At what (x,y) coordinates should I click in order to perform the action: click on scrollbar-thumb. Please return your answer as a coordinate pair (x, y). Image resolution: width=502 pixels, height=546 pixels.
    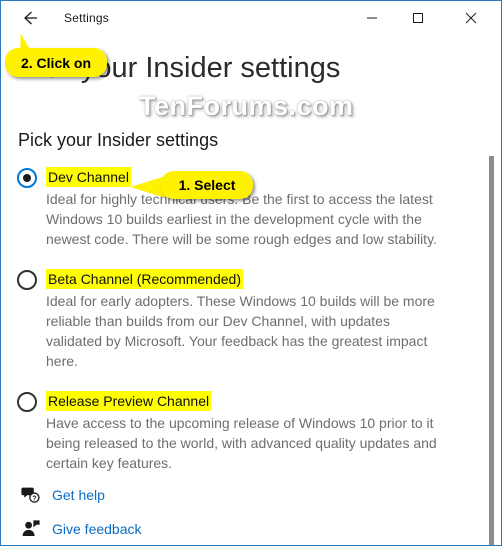
    Looking at the image, I should click on (491, 350).